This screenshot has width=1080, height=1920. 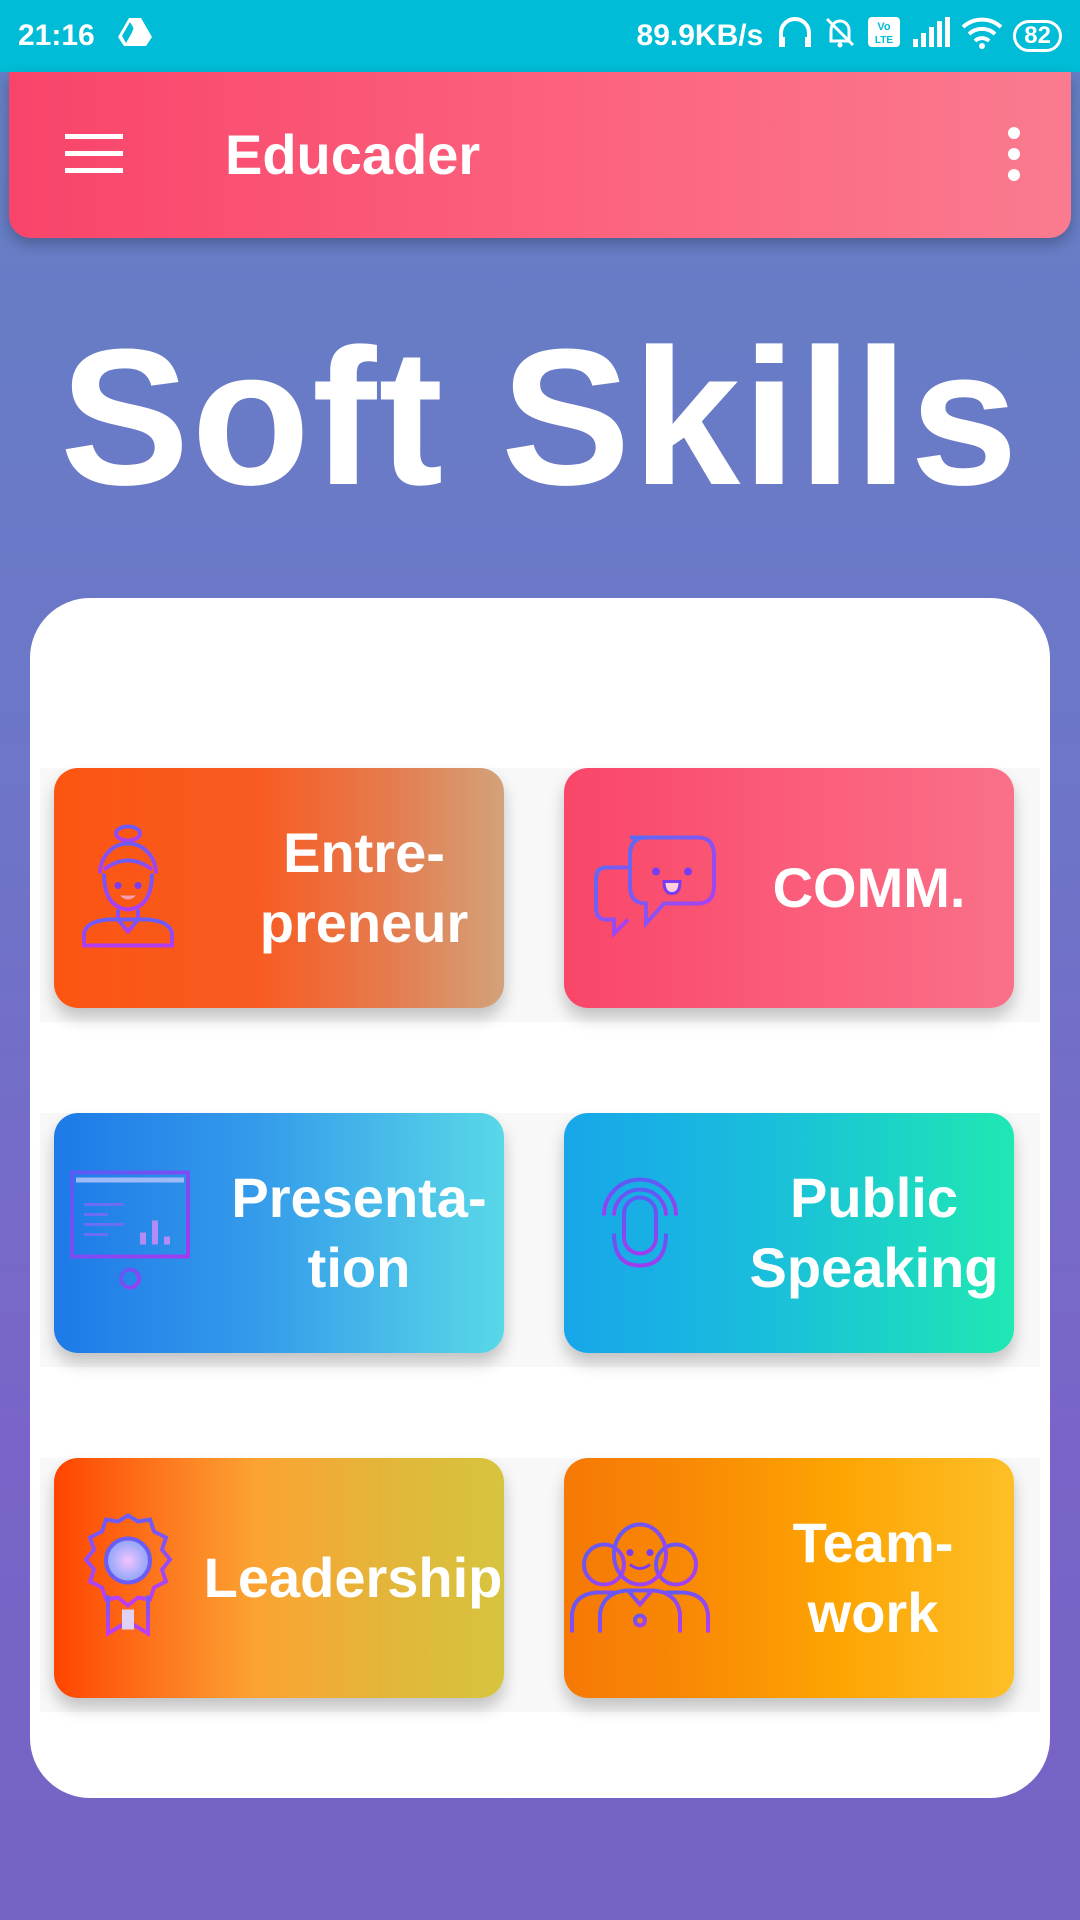 I want to click on status-bar: 21:16 89.9KB/s Vo LTE 82, so click(x=540, y=36).